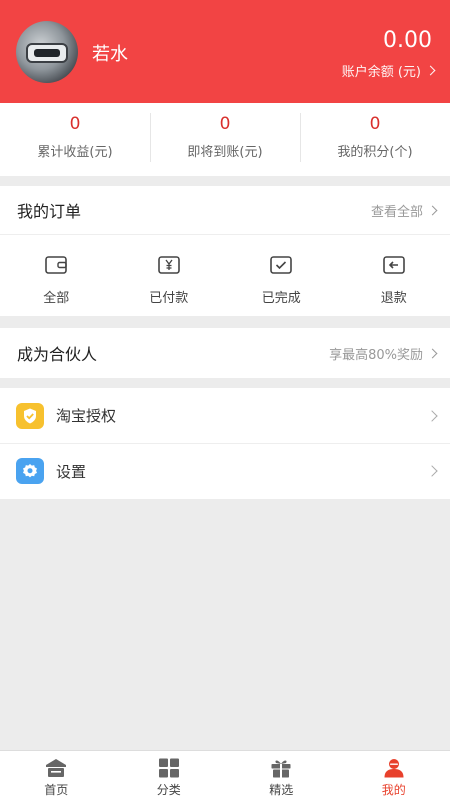  I want to click on paid-icon, so click(168, 265).